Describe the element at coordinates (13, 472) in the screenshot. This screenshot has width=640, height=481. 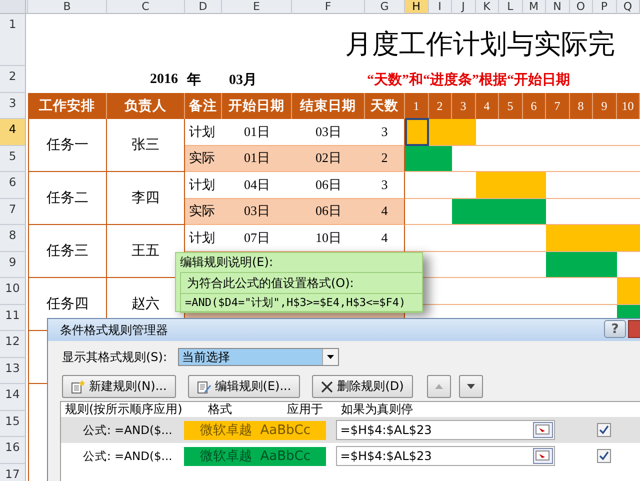
I see `row-header: 17` at that location.